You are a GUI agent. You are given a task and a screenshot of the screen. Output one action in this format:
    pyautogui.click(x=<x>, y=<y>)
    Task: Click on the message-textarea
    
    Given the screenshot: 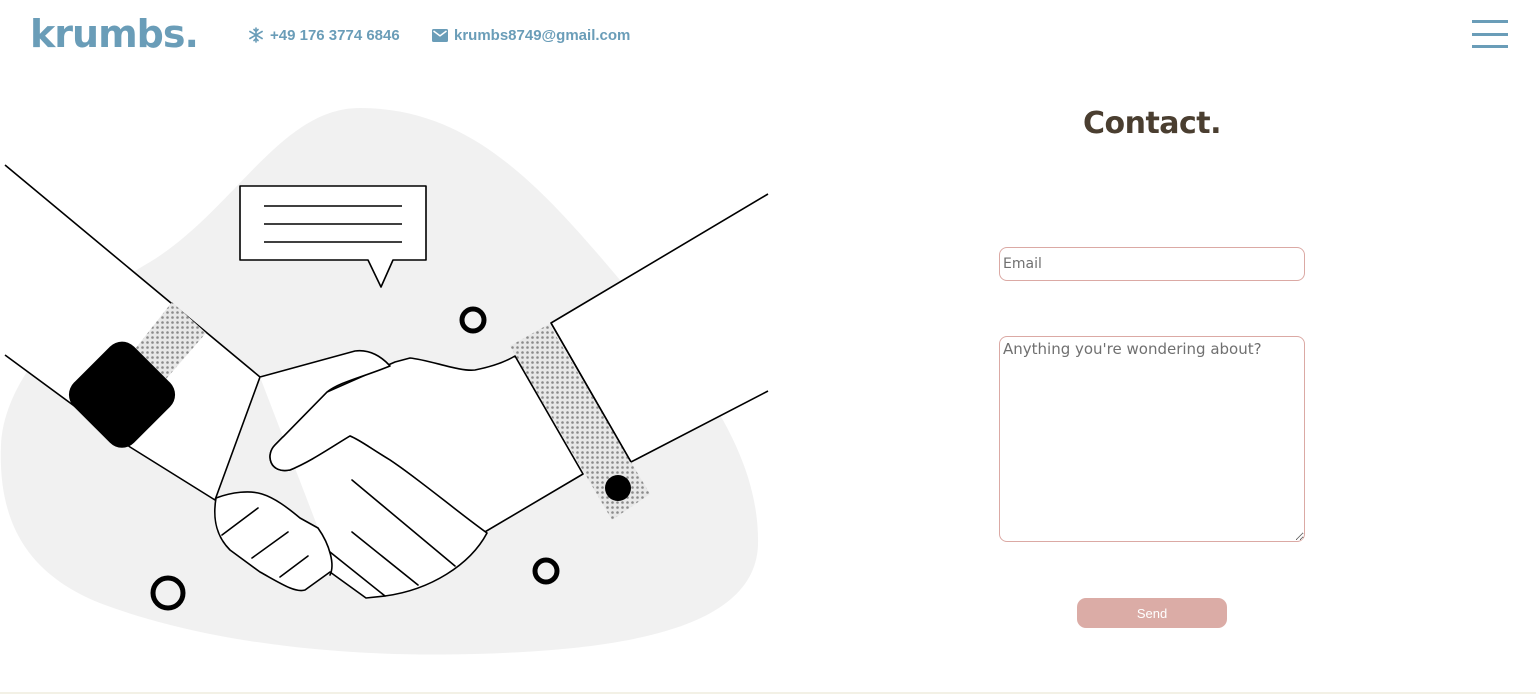 What is the action you would take?
    pyautogui.click(x=1152, y=439)
    